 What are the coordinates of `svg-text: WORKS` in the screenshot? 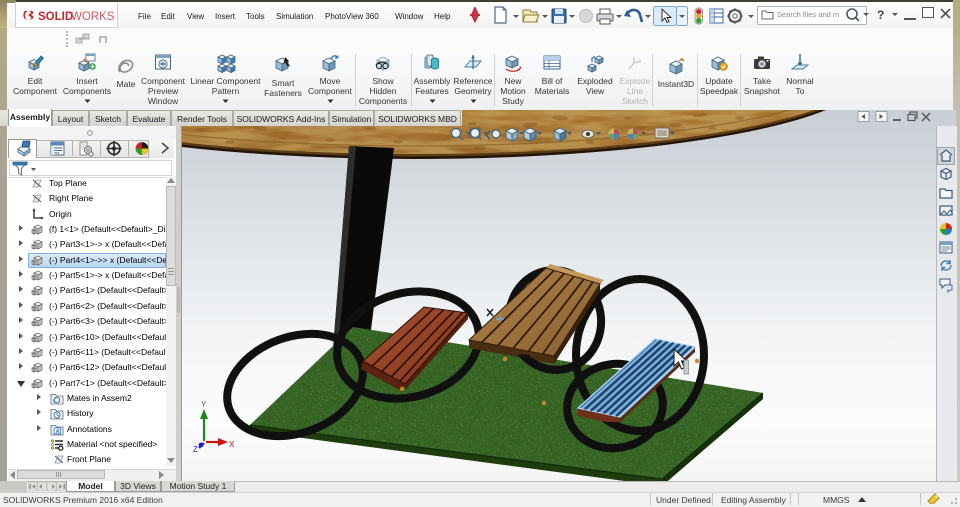 It's located at (93, 17).